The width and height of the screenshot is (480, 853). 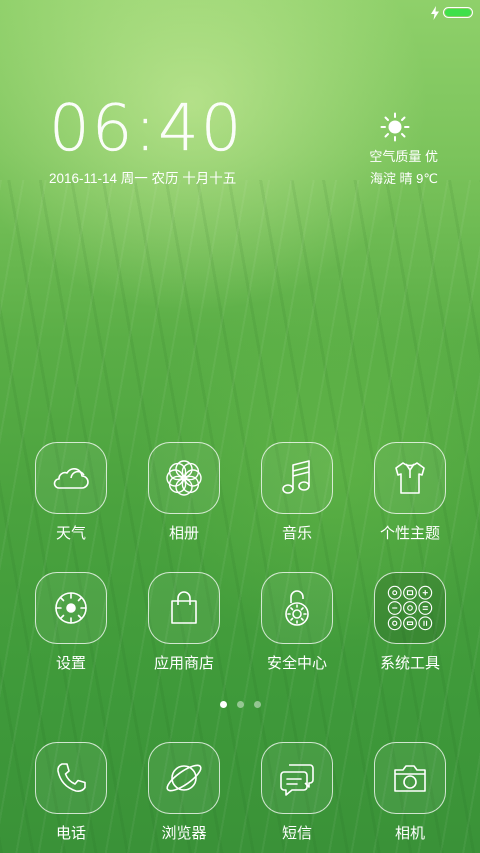 What do you see at coordinates (409, 833) in the screenshot?
I see `app-label: 相机` at bounding box center [409, 833].